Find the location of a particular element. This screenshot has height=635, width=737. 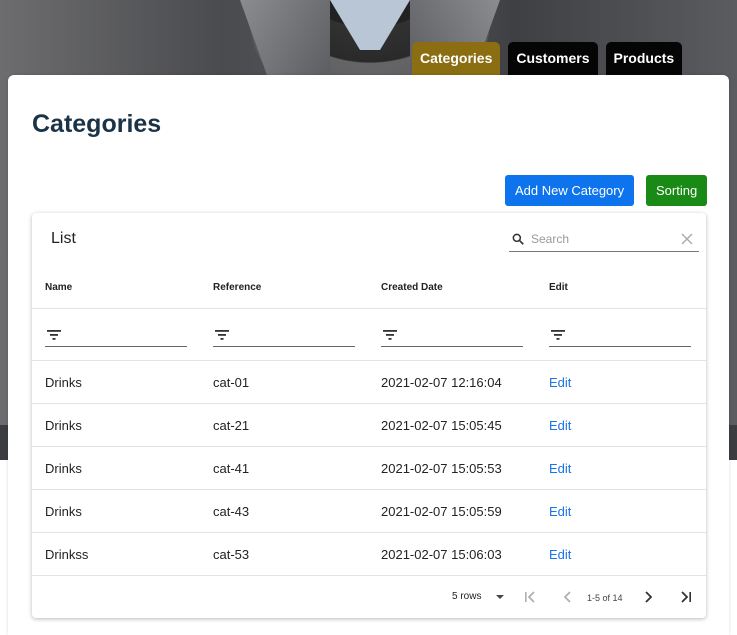

page-info: 1-5 of 14 is located at coordinates (605, 598).